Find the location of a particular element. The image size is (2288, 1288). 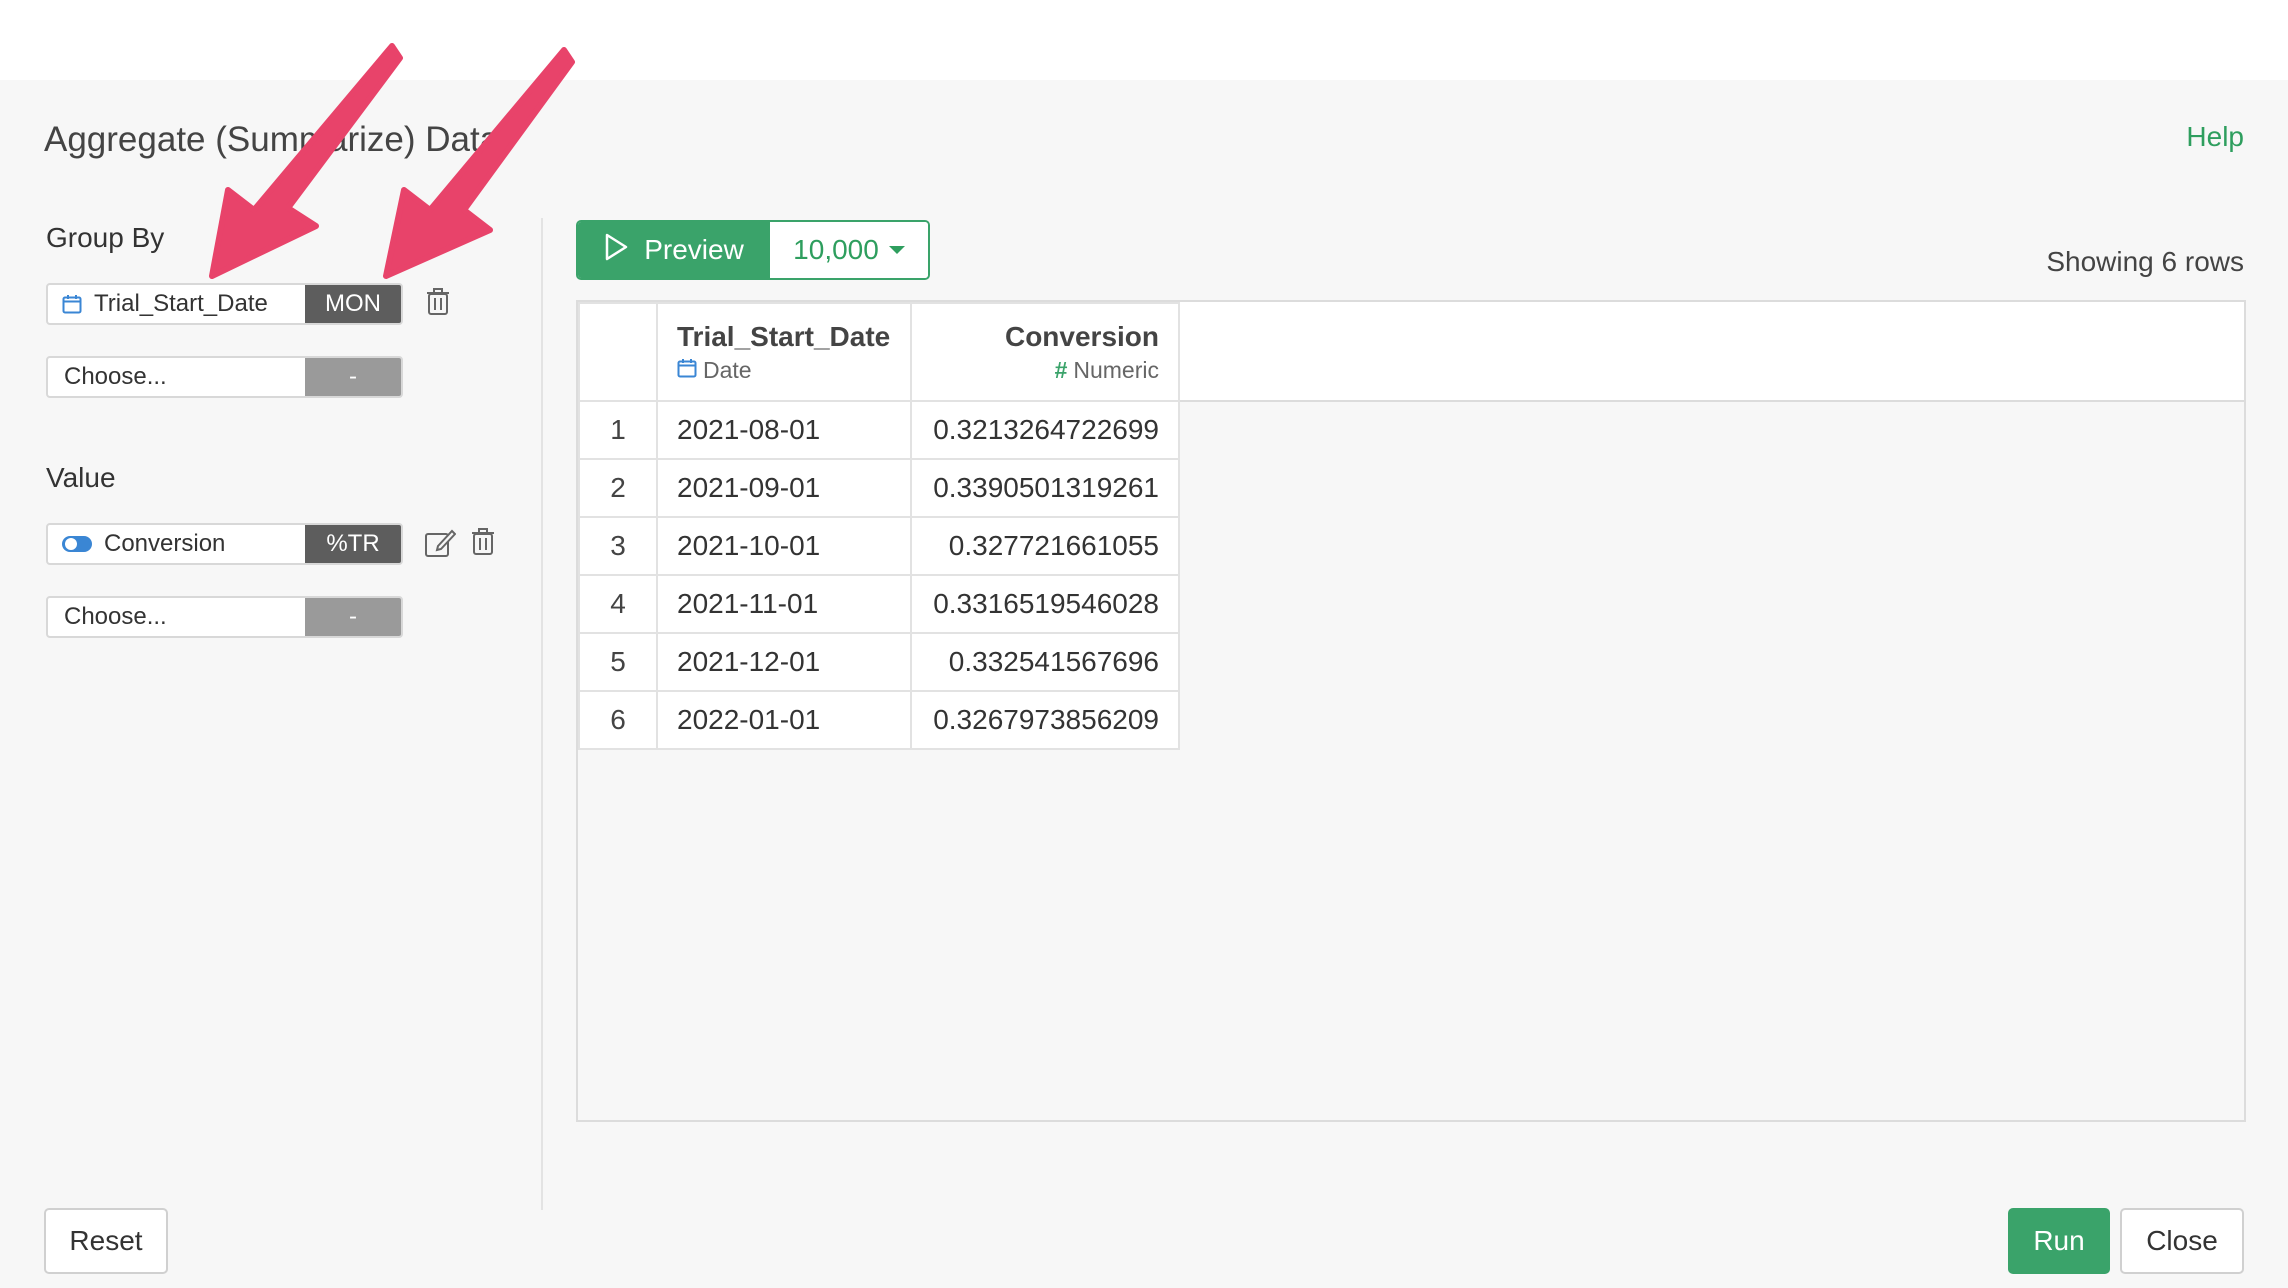

date-cell: 2021-12-01 is located at coordinates (784, 662).